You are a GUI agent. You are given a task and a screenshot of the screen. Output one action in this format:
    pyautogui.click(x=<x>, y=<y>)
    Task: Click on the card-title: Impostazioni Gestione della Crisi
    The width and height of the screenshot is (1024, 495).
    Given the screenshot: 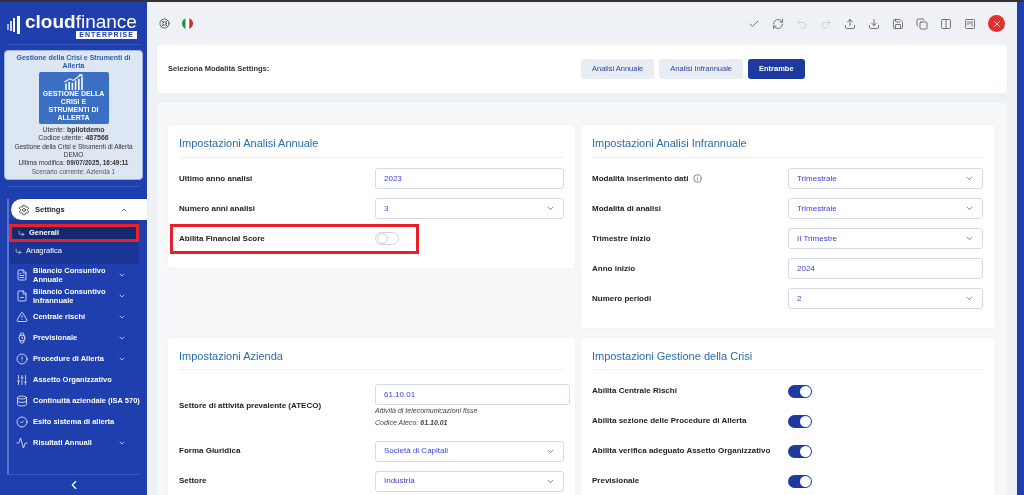 What is the action you would take?
    pyautogui.click(x=788, y=358)
    